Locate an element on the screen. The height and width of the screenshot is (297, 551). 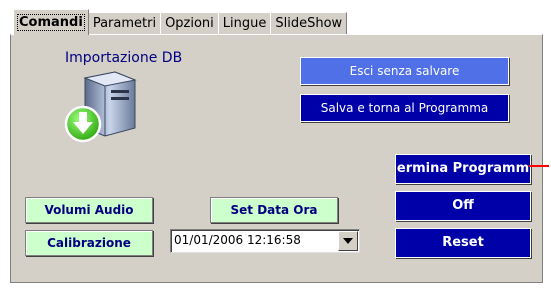
chevron-down-icon is located at coordinates (348, 241).